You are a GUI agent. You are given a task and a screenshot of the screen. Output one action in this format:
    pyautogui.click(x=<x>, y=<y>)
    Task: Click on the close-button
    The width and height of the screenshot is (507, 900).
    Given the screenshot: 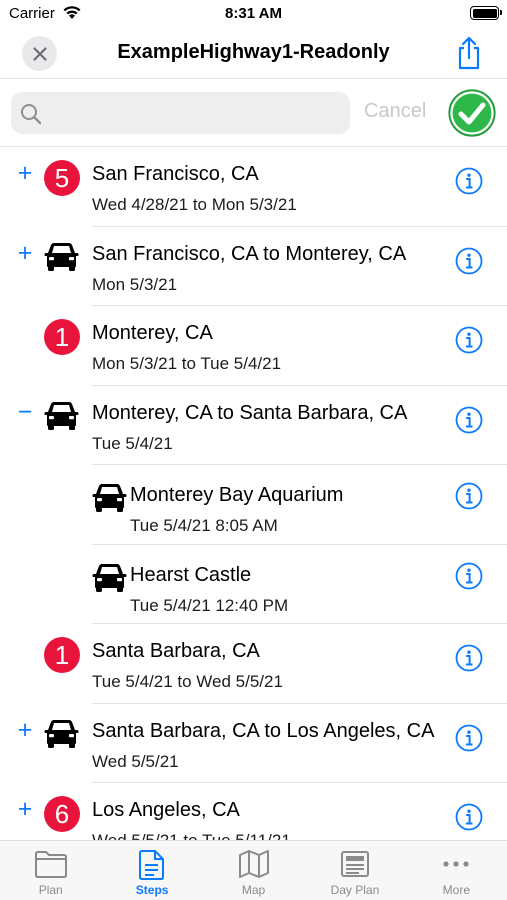 What is the action you would take?
    pyautogui.click(x=39, y=53)
    